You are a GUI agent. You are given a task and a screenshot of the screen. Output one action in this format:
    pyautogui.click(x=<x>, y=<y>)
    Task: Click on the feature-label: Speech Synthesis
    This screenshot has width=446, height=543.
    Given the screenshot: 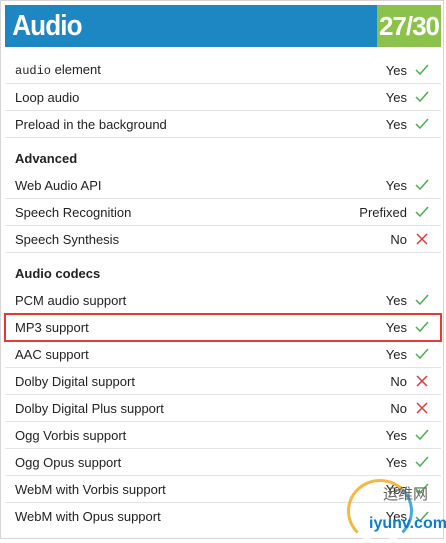 What is the action you would take?
    pyautogui.click(x=67, y=239)
    